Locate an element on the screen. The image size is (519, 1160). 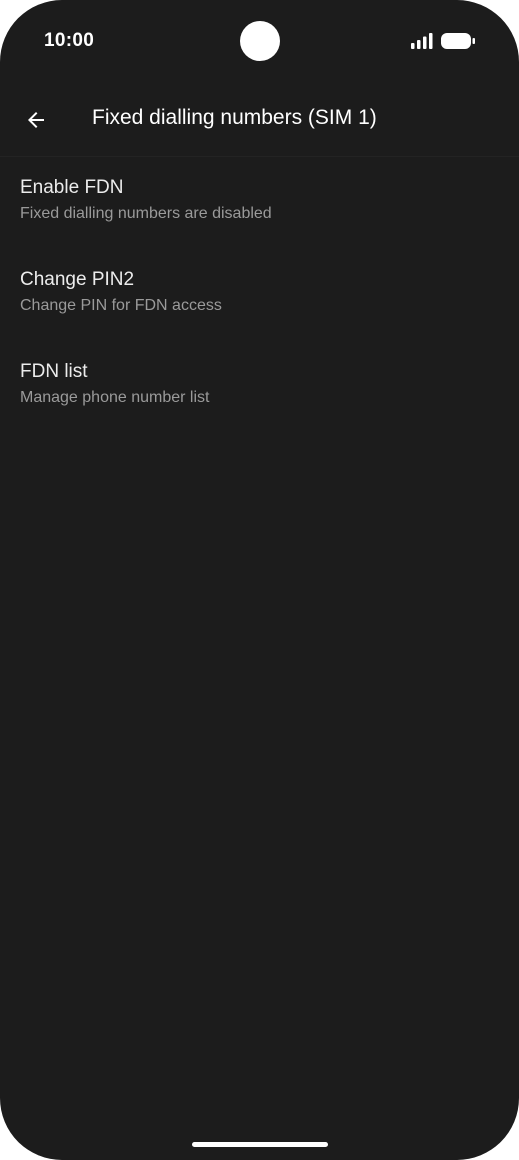
status-time: 10:00 is located at coordinates (69, 40).